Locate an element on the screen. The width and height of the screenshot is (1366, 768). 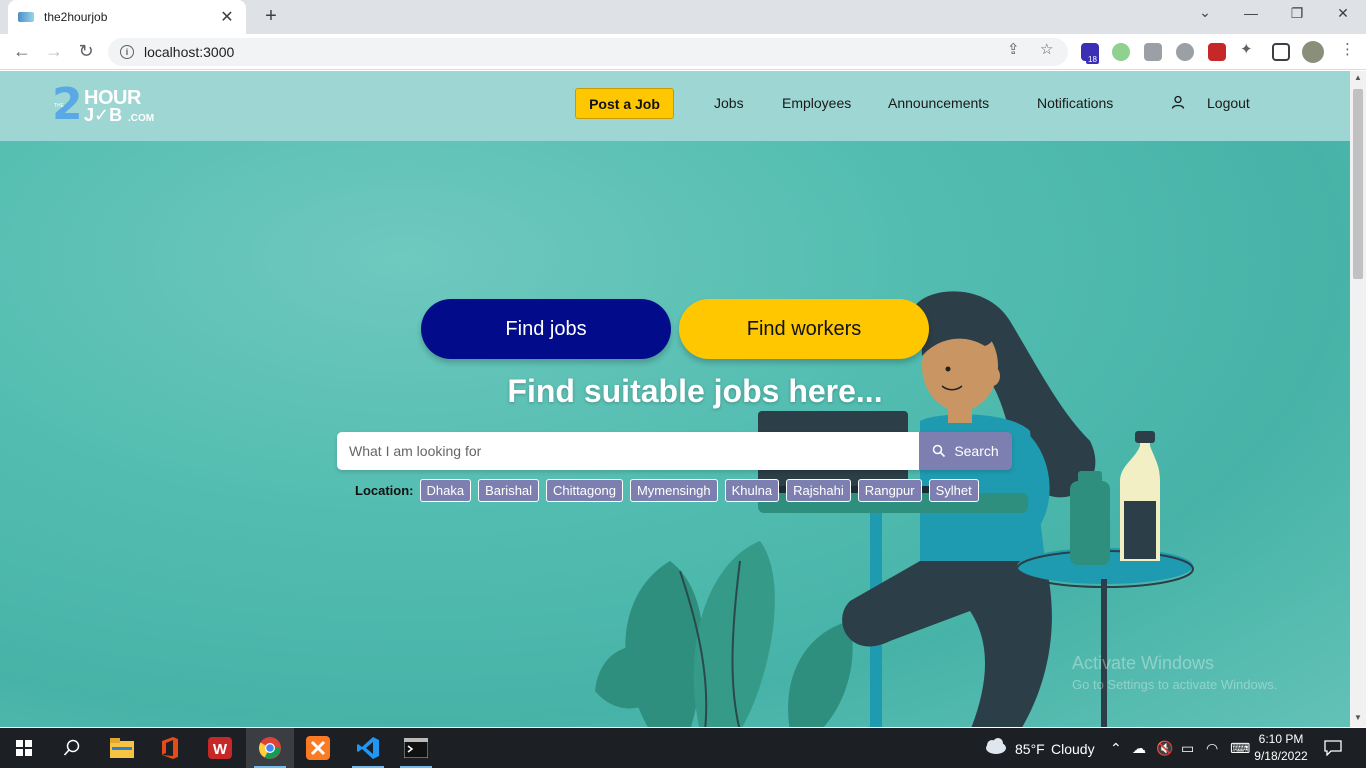
location-chip-rangpur: Rangpur is located at coordinates (889, 490).